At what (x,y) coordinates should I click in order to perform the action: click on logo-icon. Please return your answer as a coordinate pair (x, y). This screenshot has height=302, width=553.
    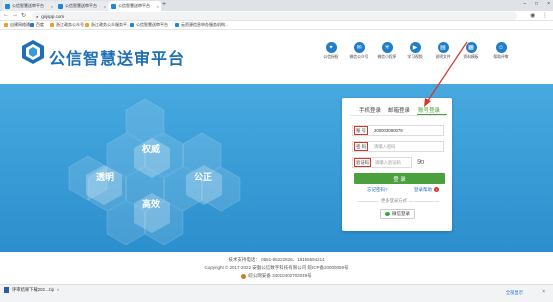
    Looking at the image, I should click on (33, 52).